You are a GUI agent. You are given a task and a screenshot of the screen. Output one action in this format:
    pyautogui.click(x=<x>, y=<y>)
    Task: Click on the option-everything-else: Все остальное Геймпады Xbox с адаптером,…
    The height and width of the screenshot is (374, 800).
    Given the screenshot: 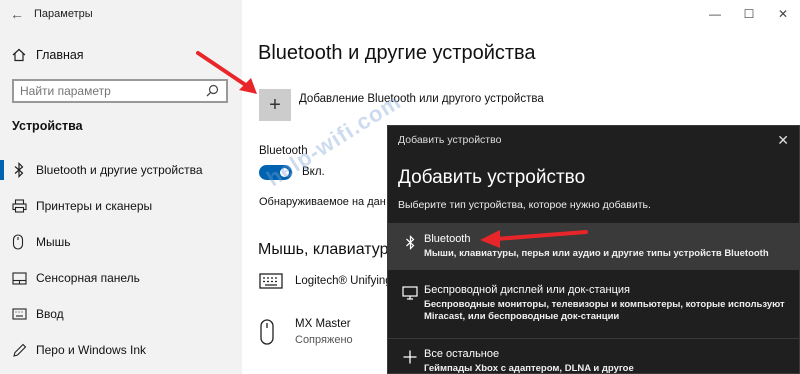 What is the action you would take?
    pyautogui.click(x=593, y=361)
    